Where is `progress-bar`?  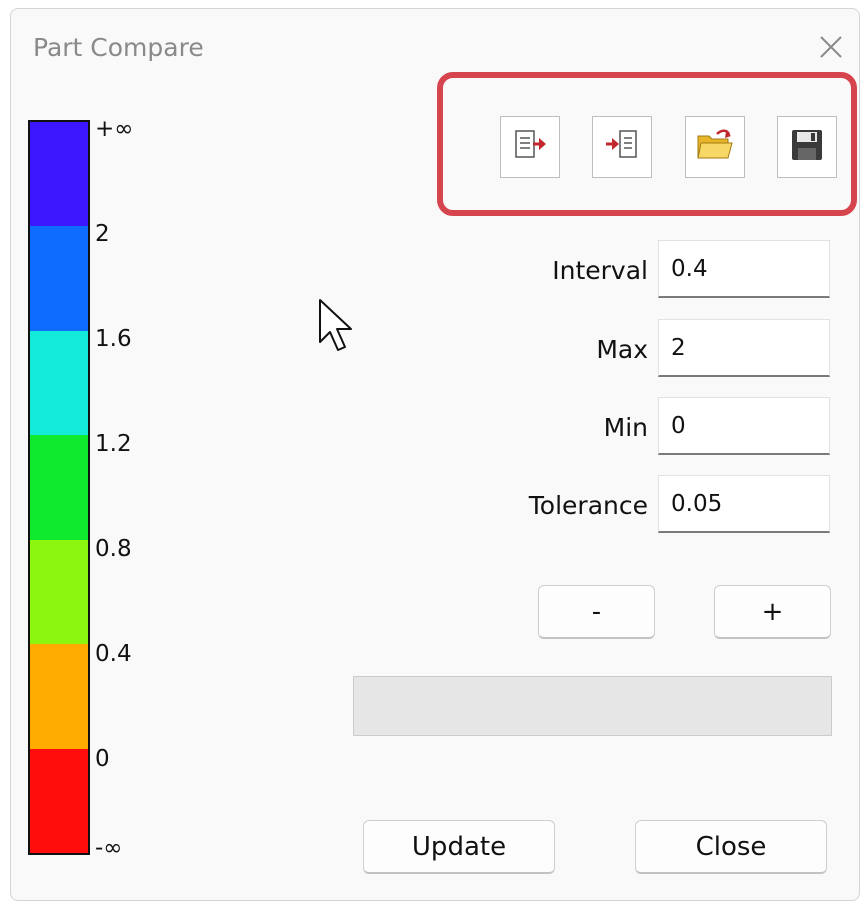
progress-bar is located at coordinates (592, 706).